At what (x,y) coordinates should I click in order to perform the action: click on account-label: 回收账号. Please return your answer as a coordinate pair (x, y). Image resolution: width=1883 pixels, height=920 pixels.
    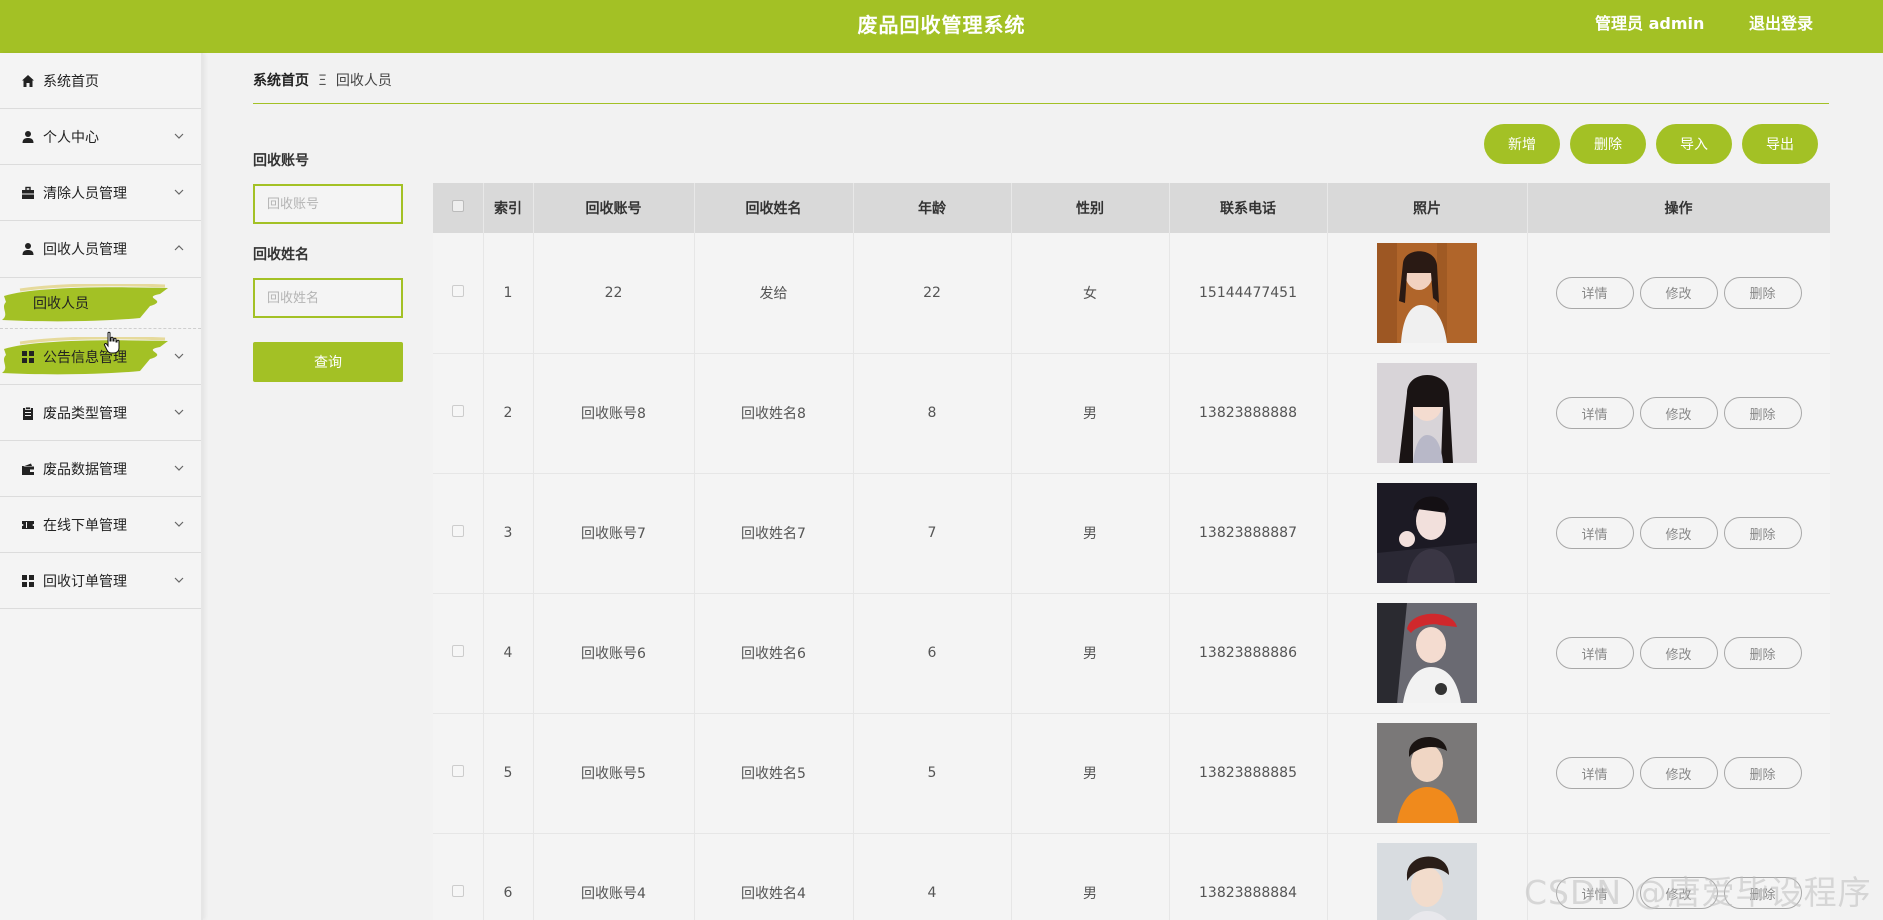
    Looking at the image, I should click on (281, 161).